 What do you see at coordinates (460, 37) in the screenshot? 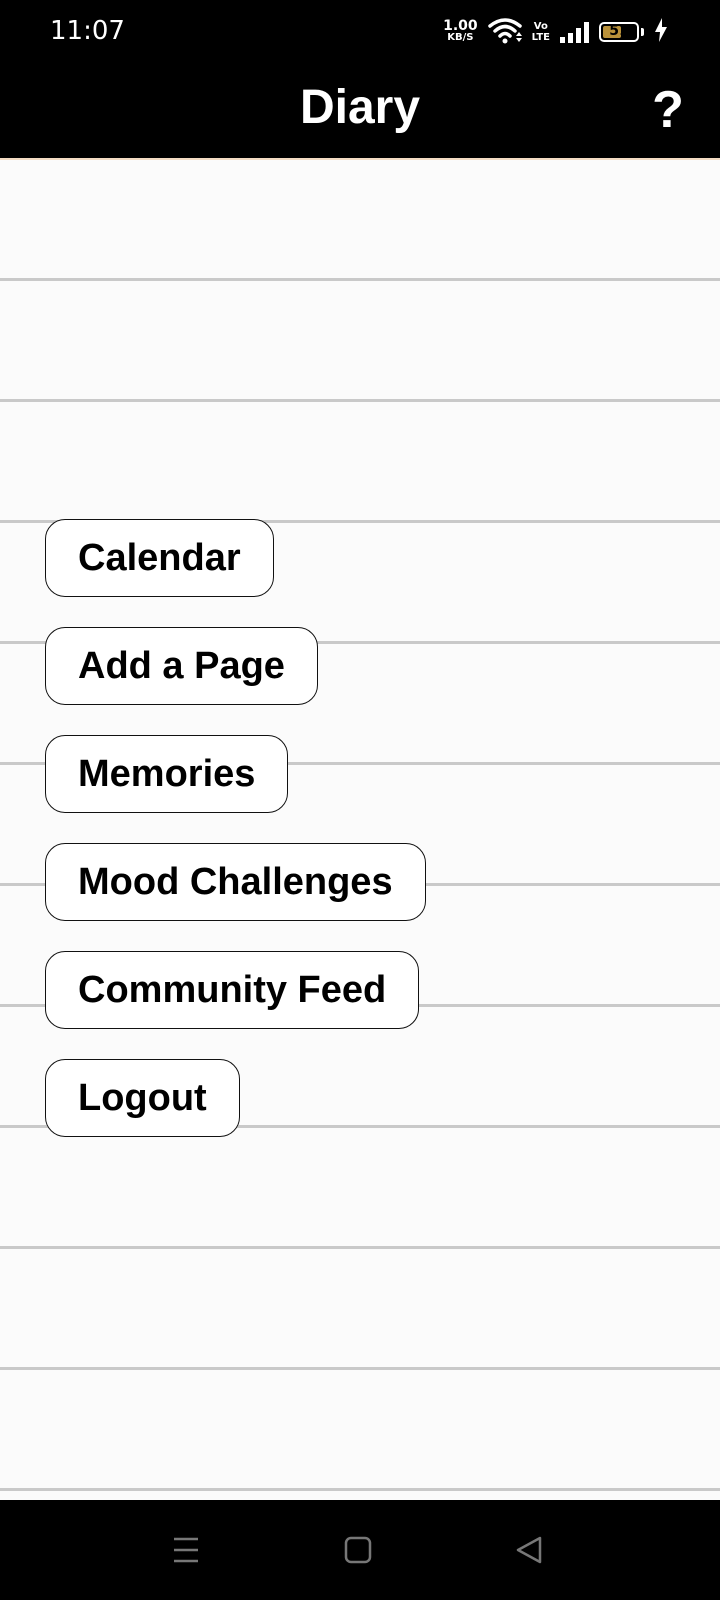
I see `network-speed-unit: KB/S` at bounding box center [460, 37].